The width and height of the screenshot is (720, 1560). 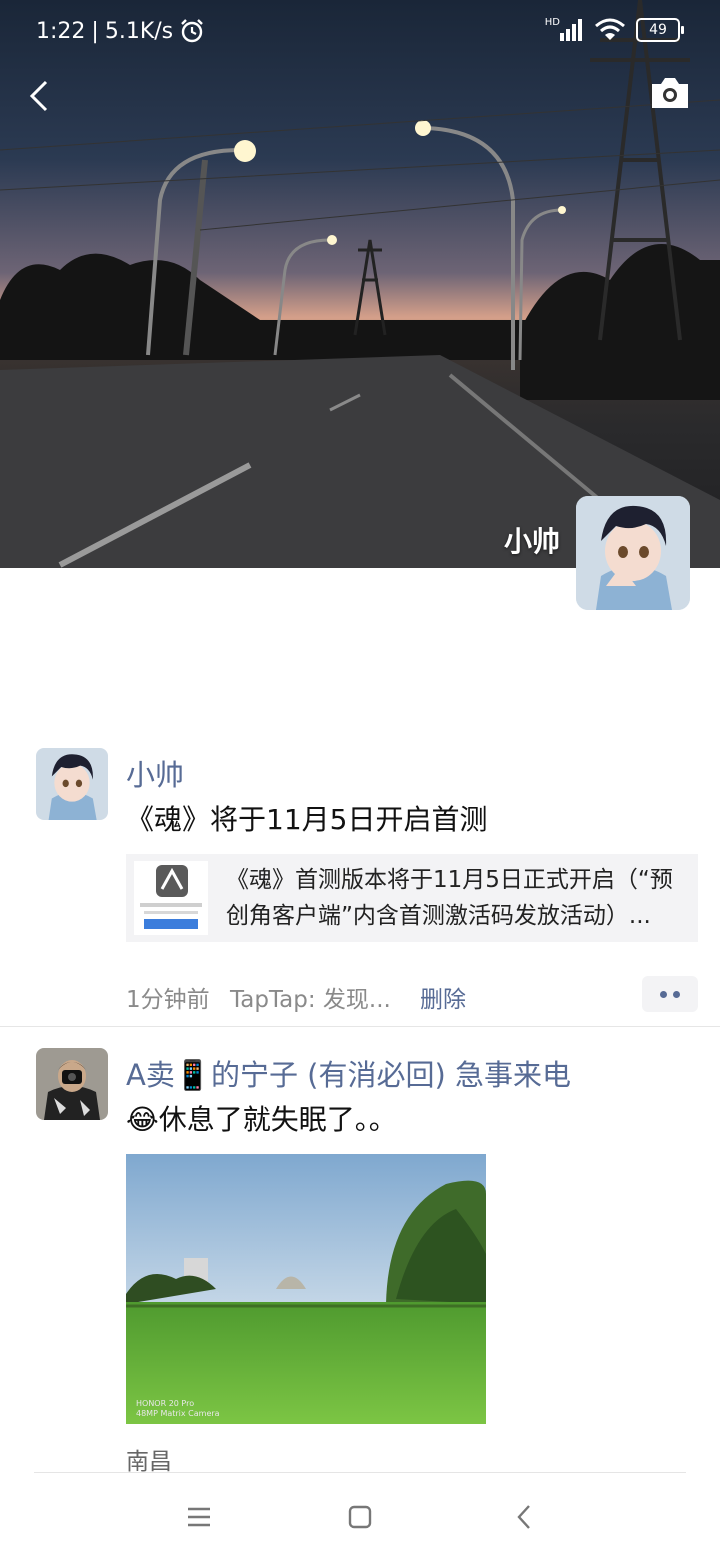 I want to click on post-author: A卖📱的宁子 (有消必回) 急事来电, so click(x=348, y=1073).